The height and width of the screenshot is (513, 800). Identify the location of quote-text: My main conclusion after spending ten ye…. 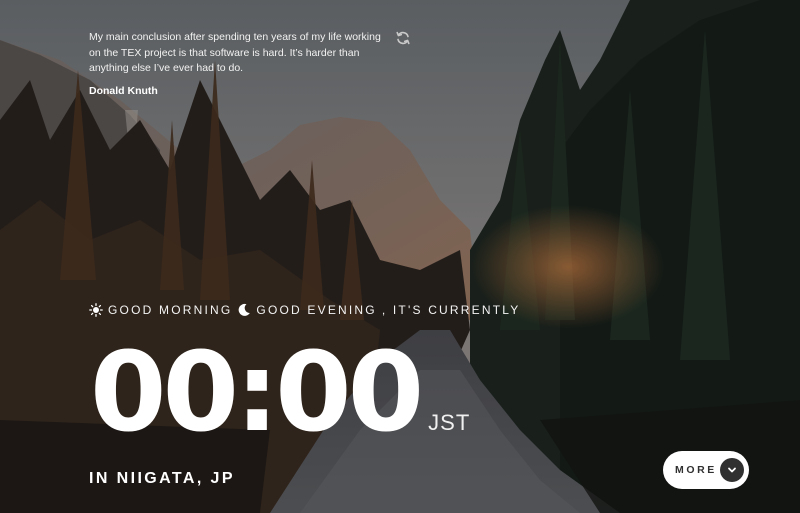
(235, 52).